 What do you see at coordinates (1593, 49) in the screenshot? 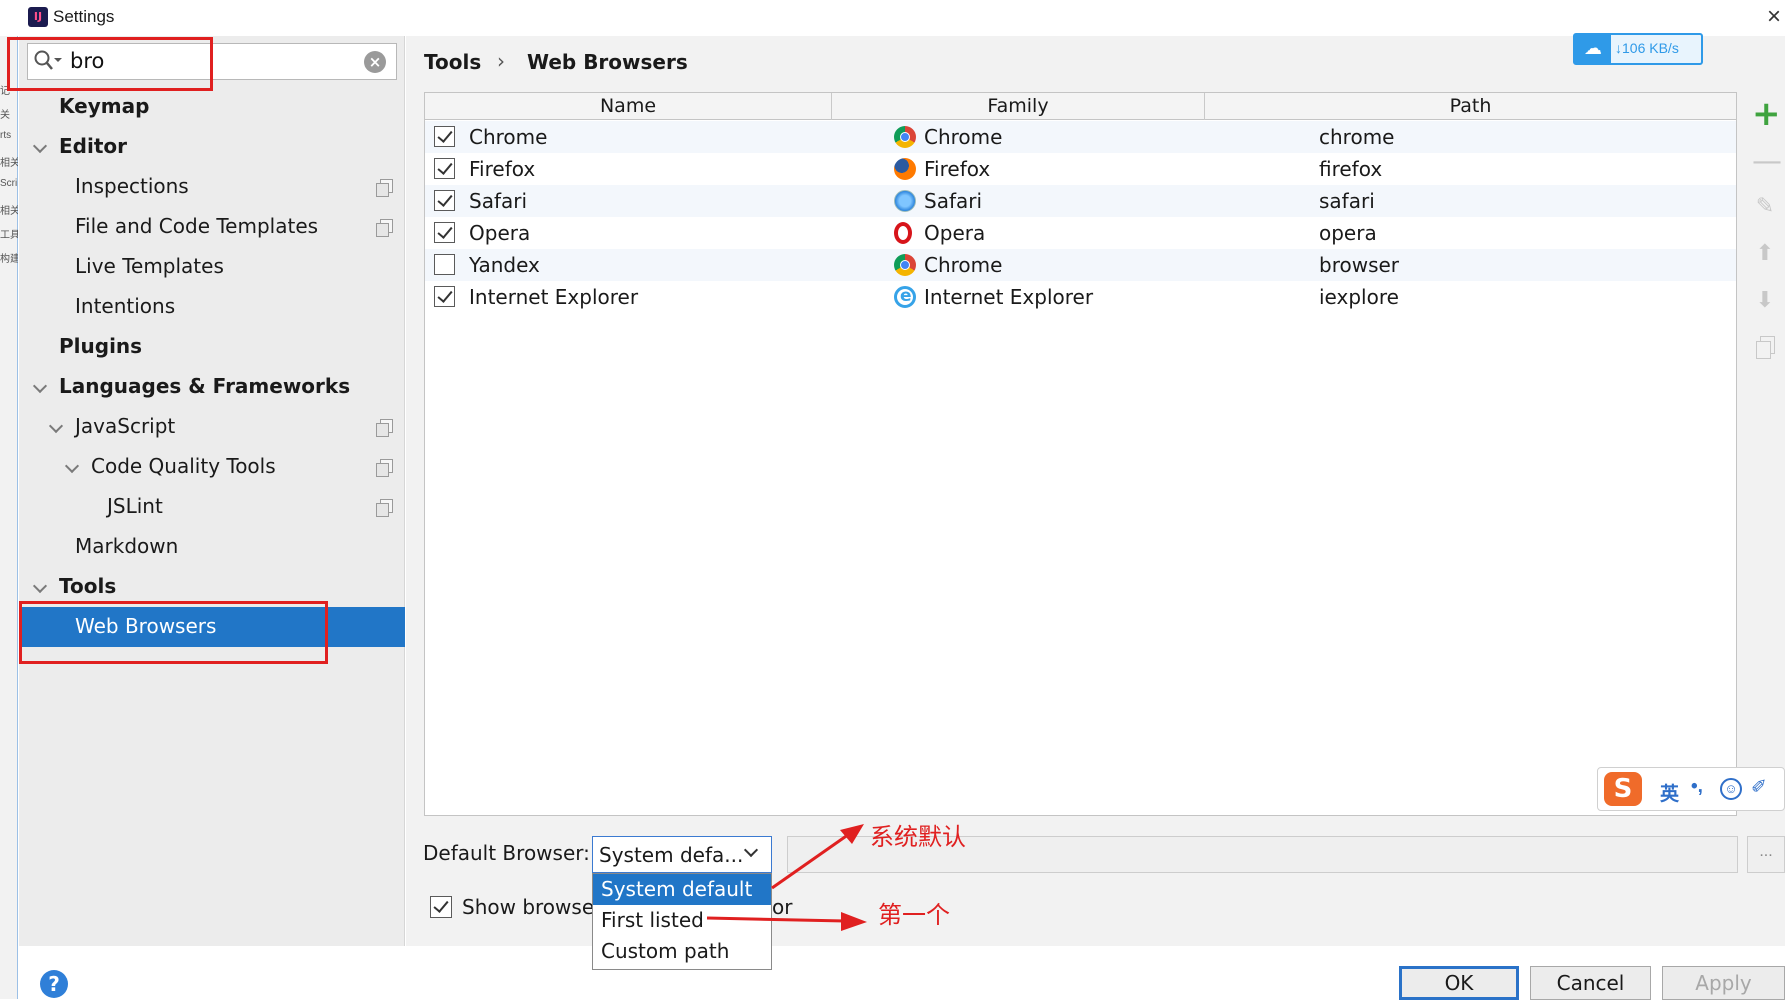
I see `cloud-icon: ☁` at bounding box center [1593, 49].